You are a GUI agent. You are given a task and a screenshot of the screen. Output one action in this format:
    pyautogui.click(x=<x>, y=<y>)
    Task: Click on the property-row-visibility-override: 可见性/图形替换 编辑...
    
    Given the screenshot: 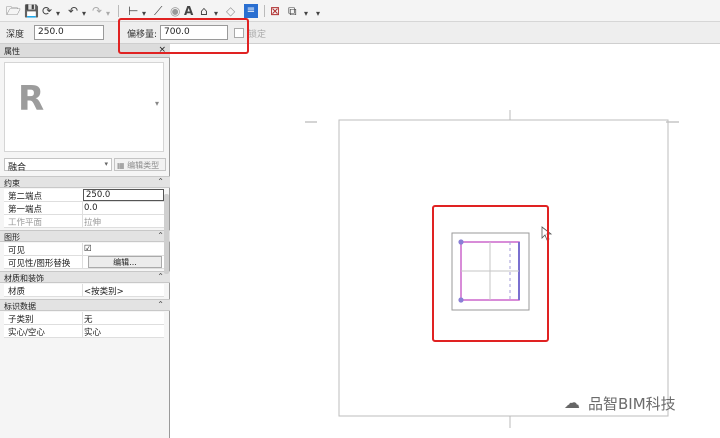 What is the action you would take?
    pyautogui.click(x=84, y=262)
    